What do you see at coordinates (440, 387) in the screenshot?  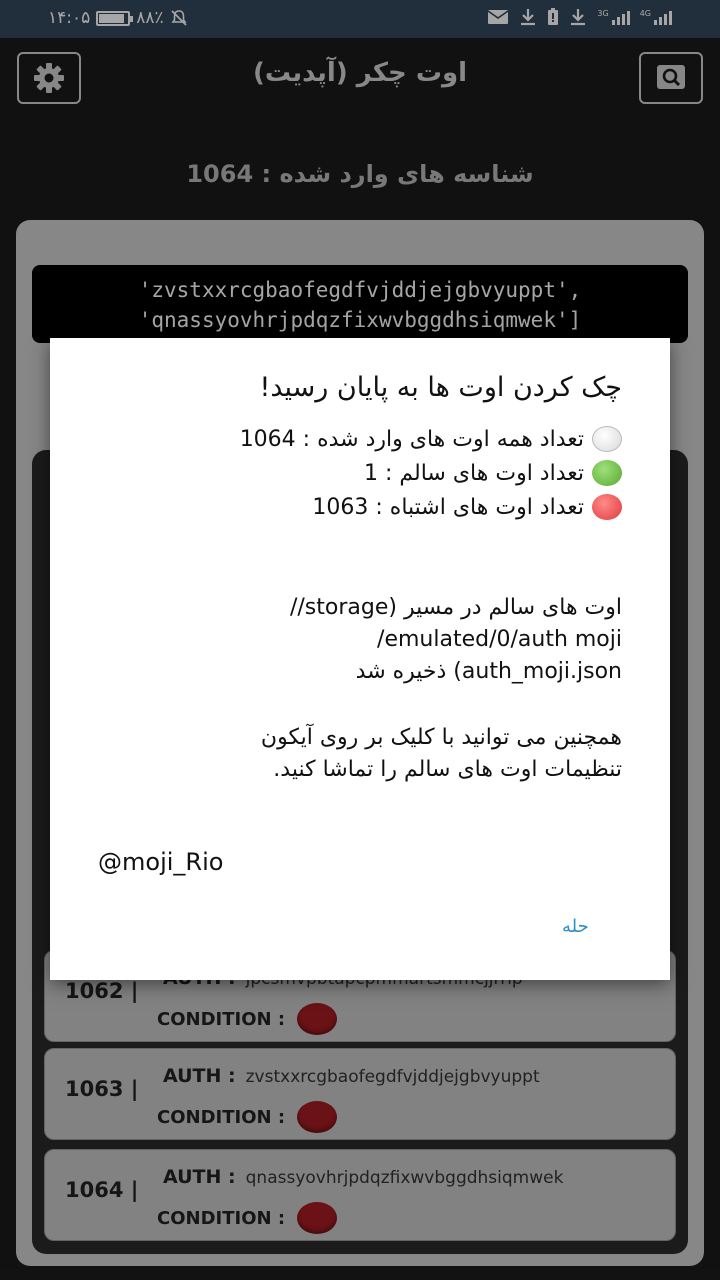 I see `dialog-title: چک کردن اوت ها به پایان رسید!` at bounding box center [440, 387].